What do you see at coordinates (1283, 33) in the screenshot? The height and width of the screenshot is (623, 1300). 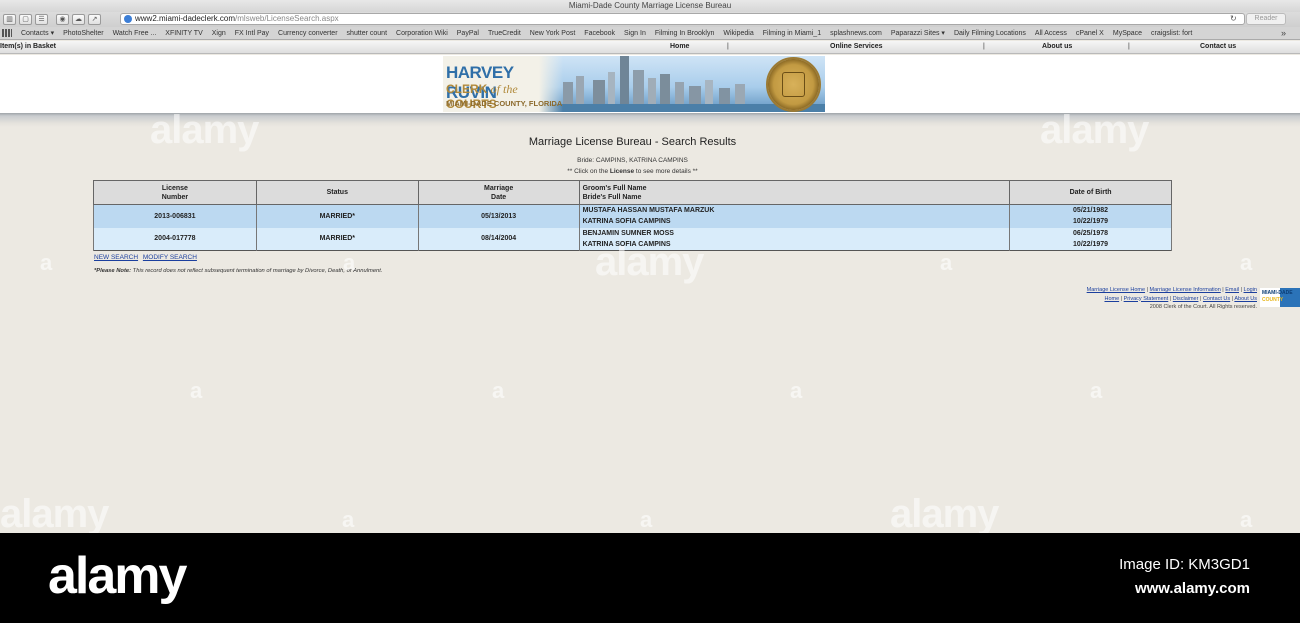 I see `chevron-right-icon: »` at bounding box center [1283, 33].